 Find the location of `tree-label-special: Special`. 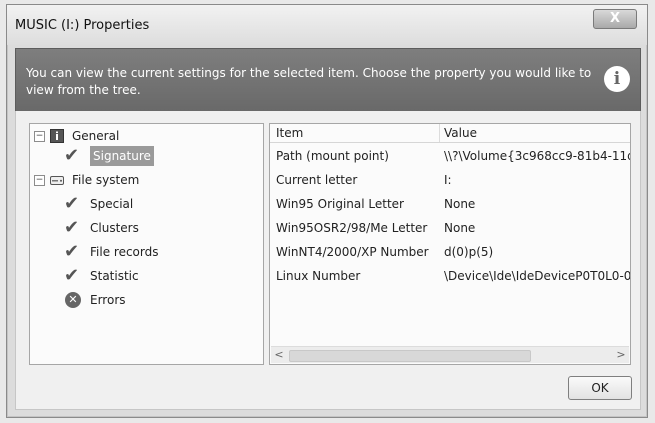

tree-label-special: Special is located at coordinates (112, 204).